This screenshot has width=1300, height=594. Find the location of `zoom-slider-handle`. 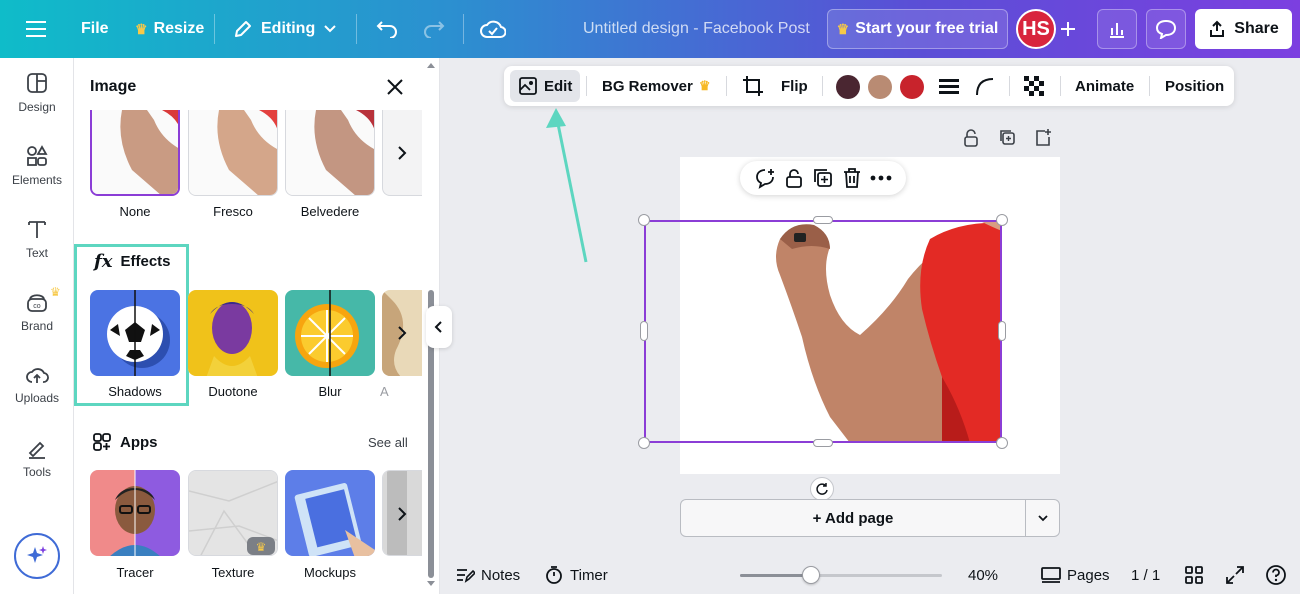

zoom-slider-handle is located at coordinates (810, 575).